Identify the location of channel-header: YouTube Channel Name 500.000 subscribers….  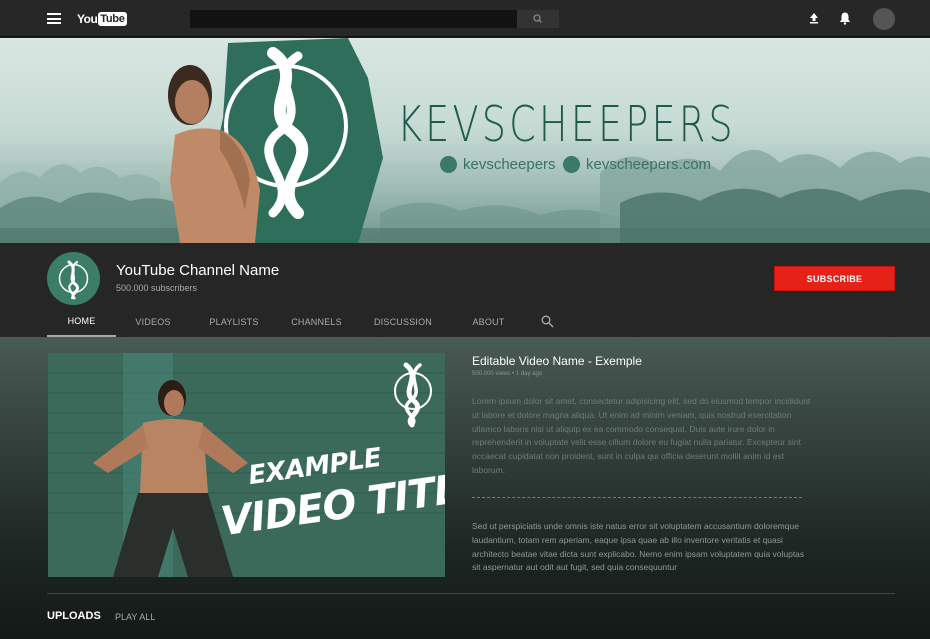
(465, 290).